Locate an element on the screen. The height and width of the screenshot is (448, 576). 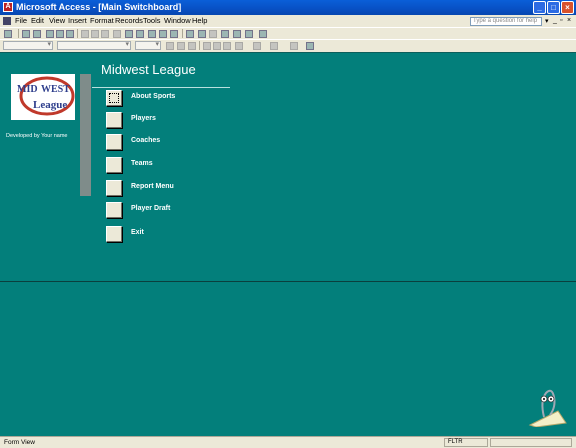
save-icon is located at coordinates (26, 34).